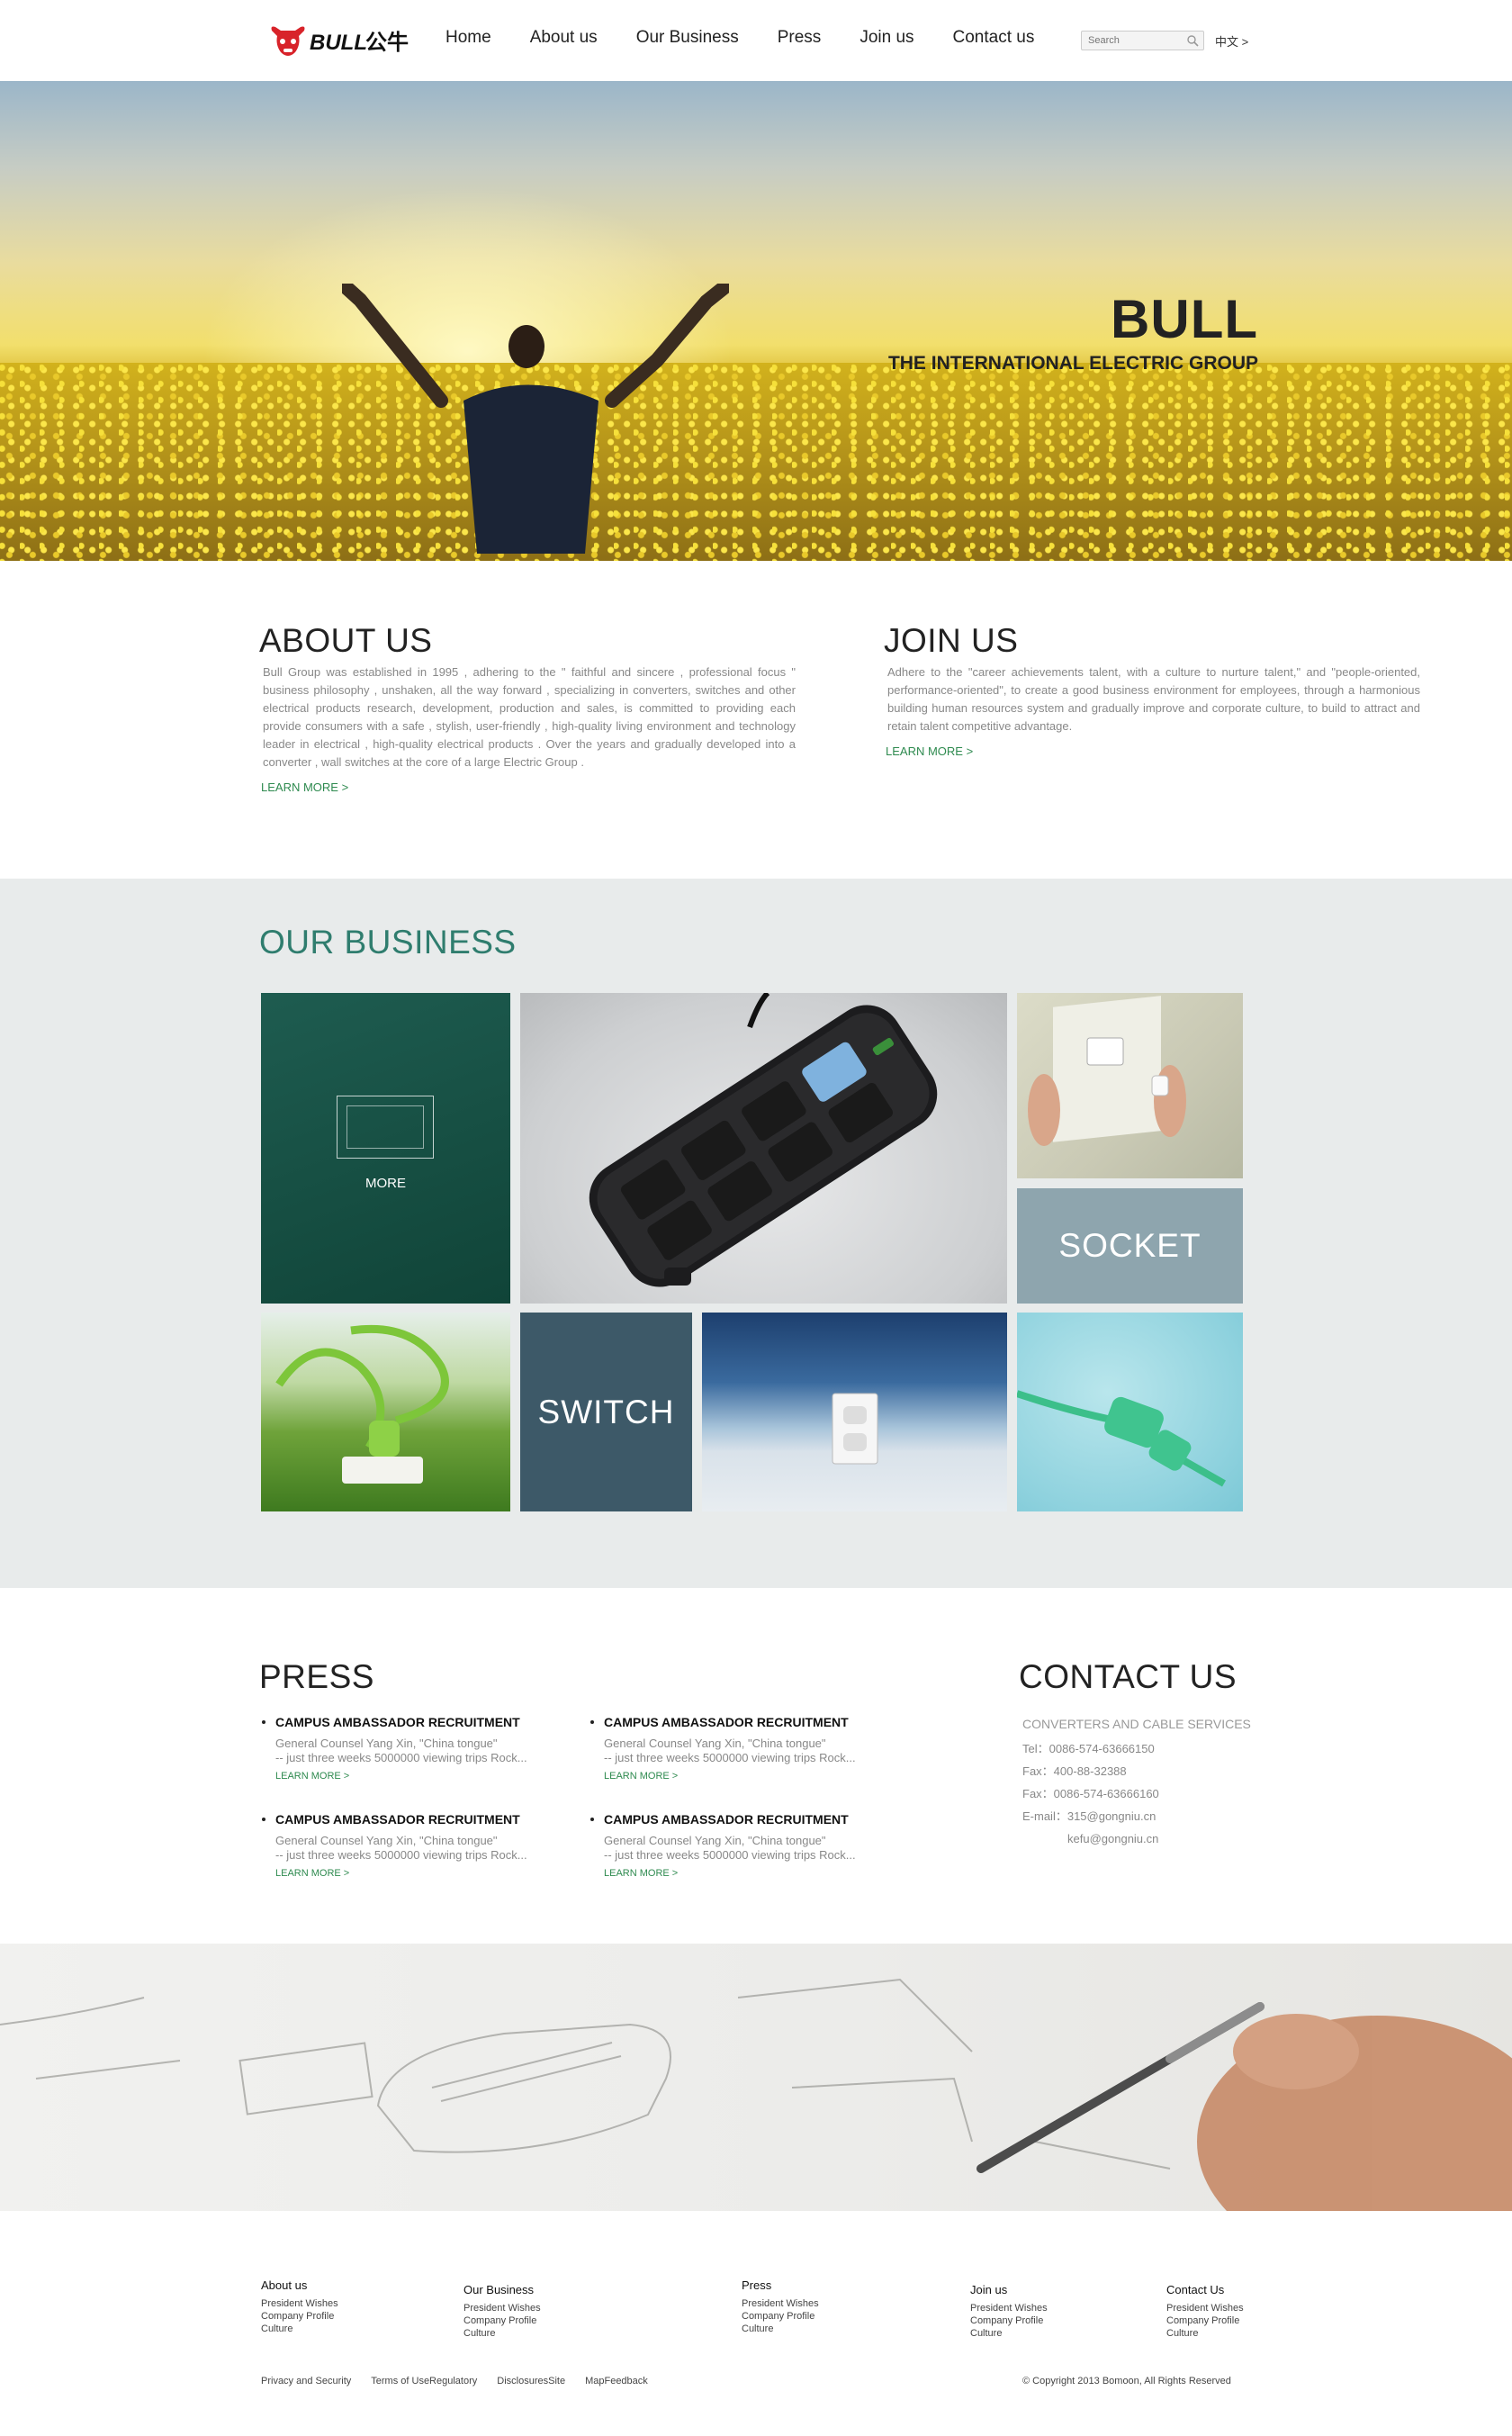  What do you see at coordinates (1133, 41) in the screenshot?
I see `search-input` at bounding box center [1133, 41].